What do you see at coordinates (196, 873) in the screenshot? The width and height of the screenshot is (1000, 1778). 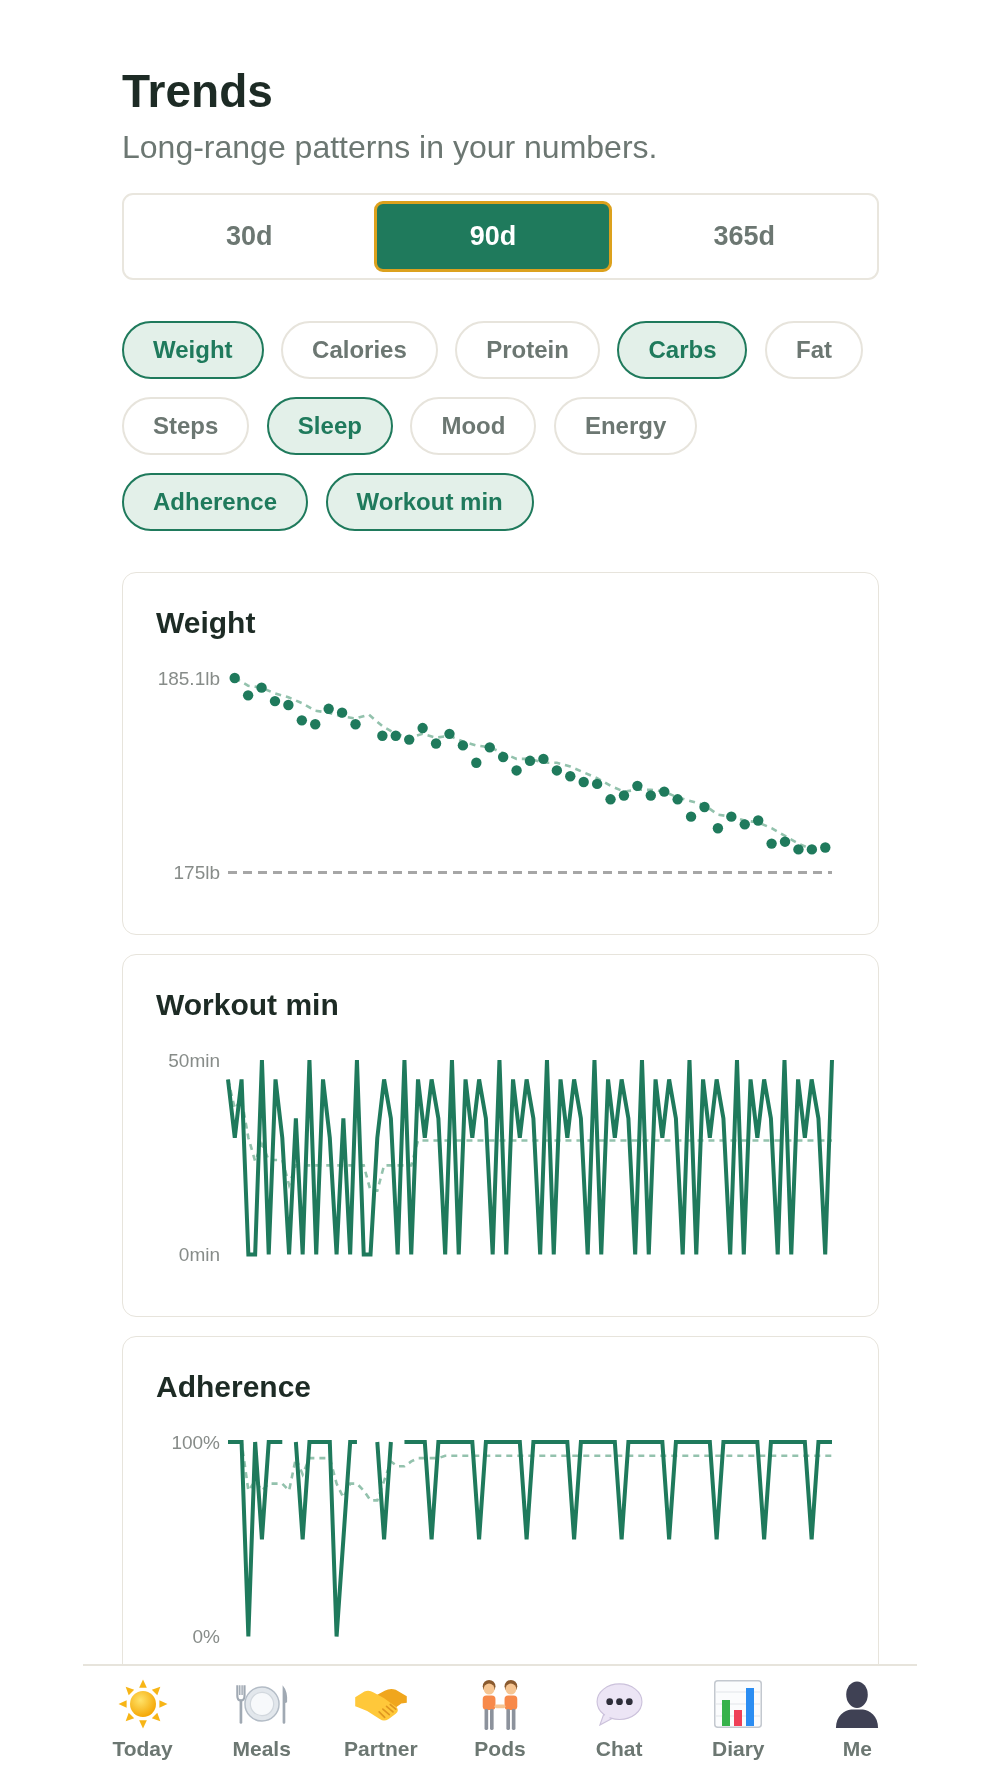 I see `axis-label: 175lb` at bounding box center [196, 873].